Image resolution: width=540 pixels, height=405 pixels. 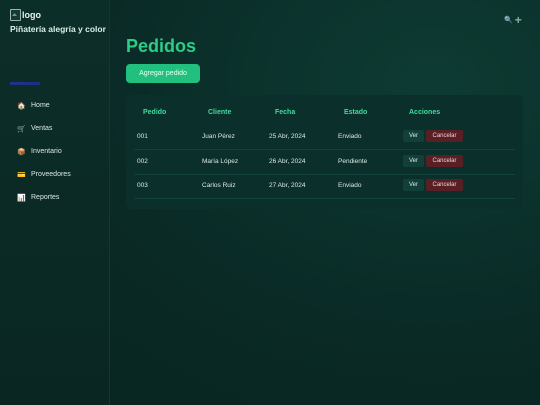 I want to click on broken-image-icon, so click(x=15, y=15).